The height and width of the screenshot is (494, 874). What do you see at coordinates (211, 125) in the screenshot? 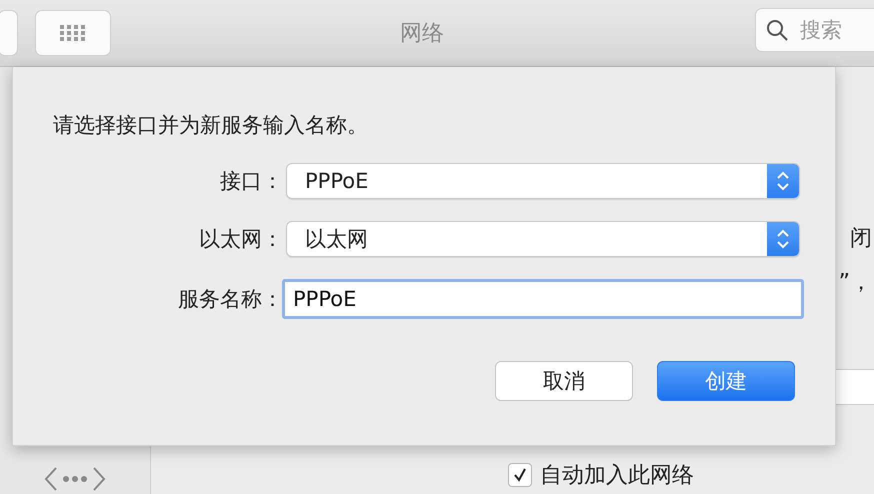
I see `instruction-text: 请选择接口并为新服务输入名称。` at bounding box center [211, 125].